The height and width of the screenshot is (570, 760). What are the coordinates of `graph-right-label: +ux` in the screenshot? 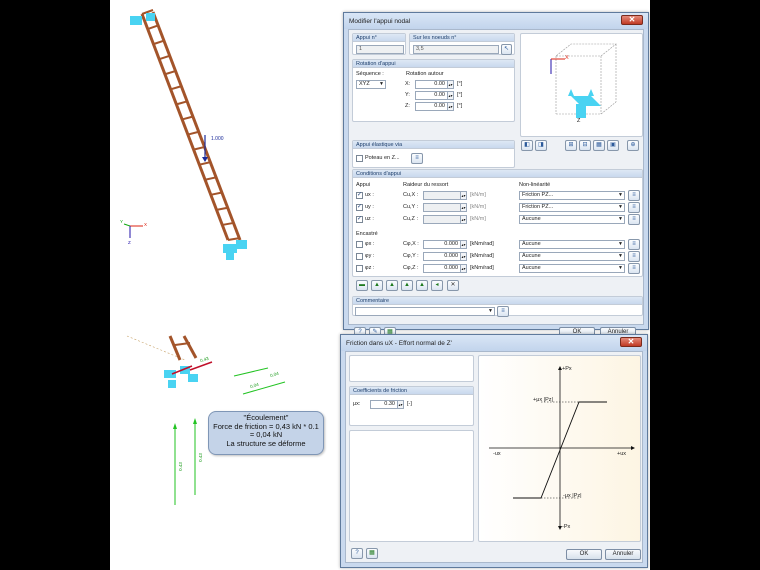 It's located at (622, 454).